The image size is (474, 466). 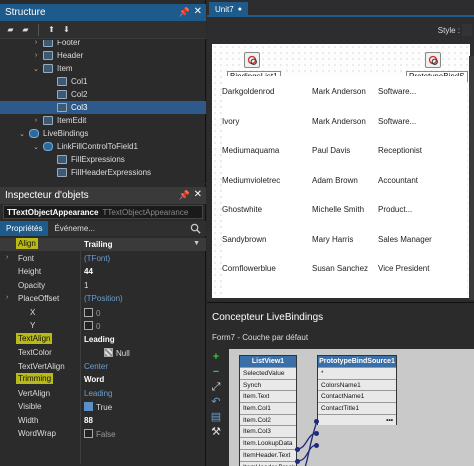 What do you see at coordinates (268, 431) in the screenshot?
I see `node-field: Item.Col3` at bounding box center [268, 431].